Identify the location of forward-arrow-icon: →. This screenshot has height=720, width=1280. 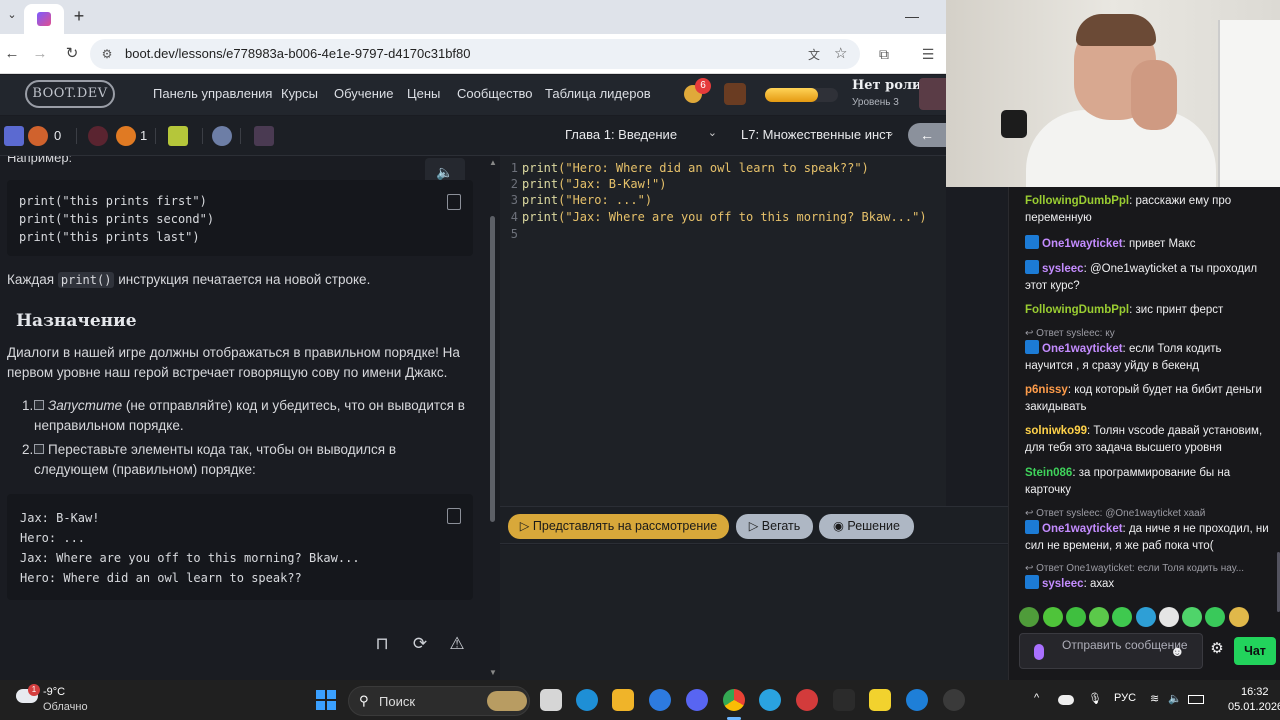
(40, 54).